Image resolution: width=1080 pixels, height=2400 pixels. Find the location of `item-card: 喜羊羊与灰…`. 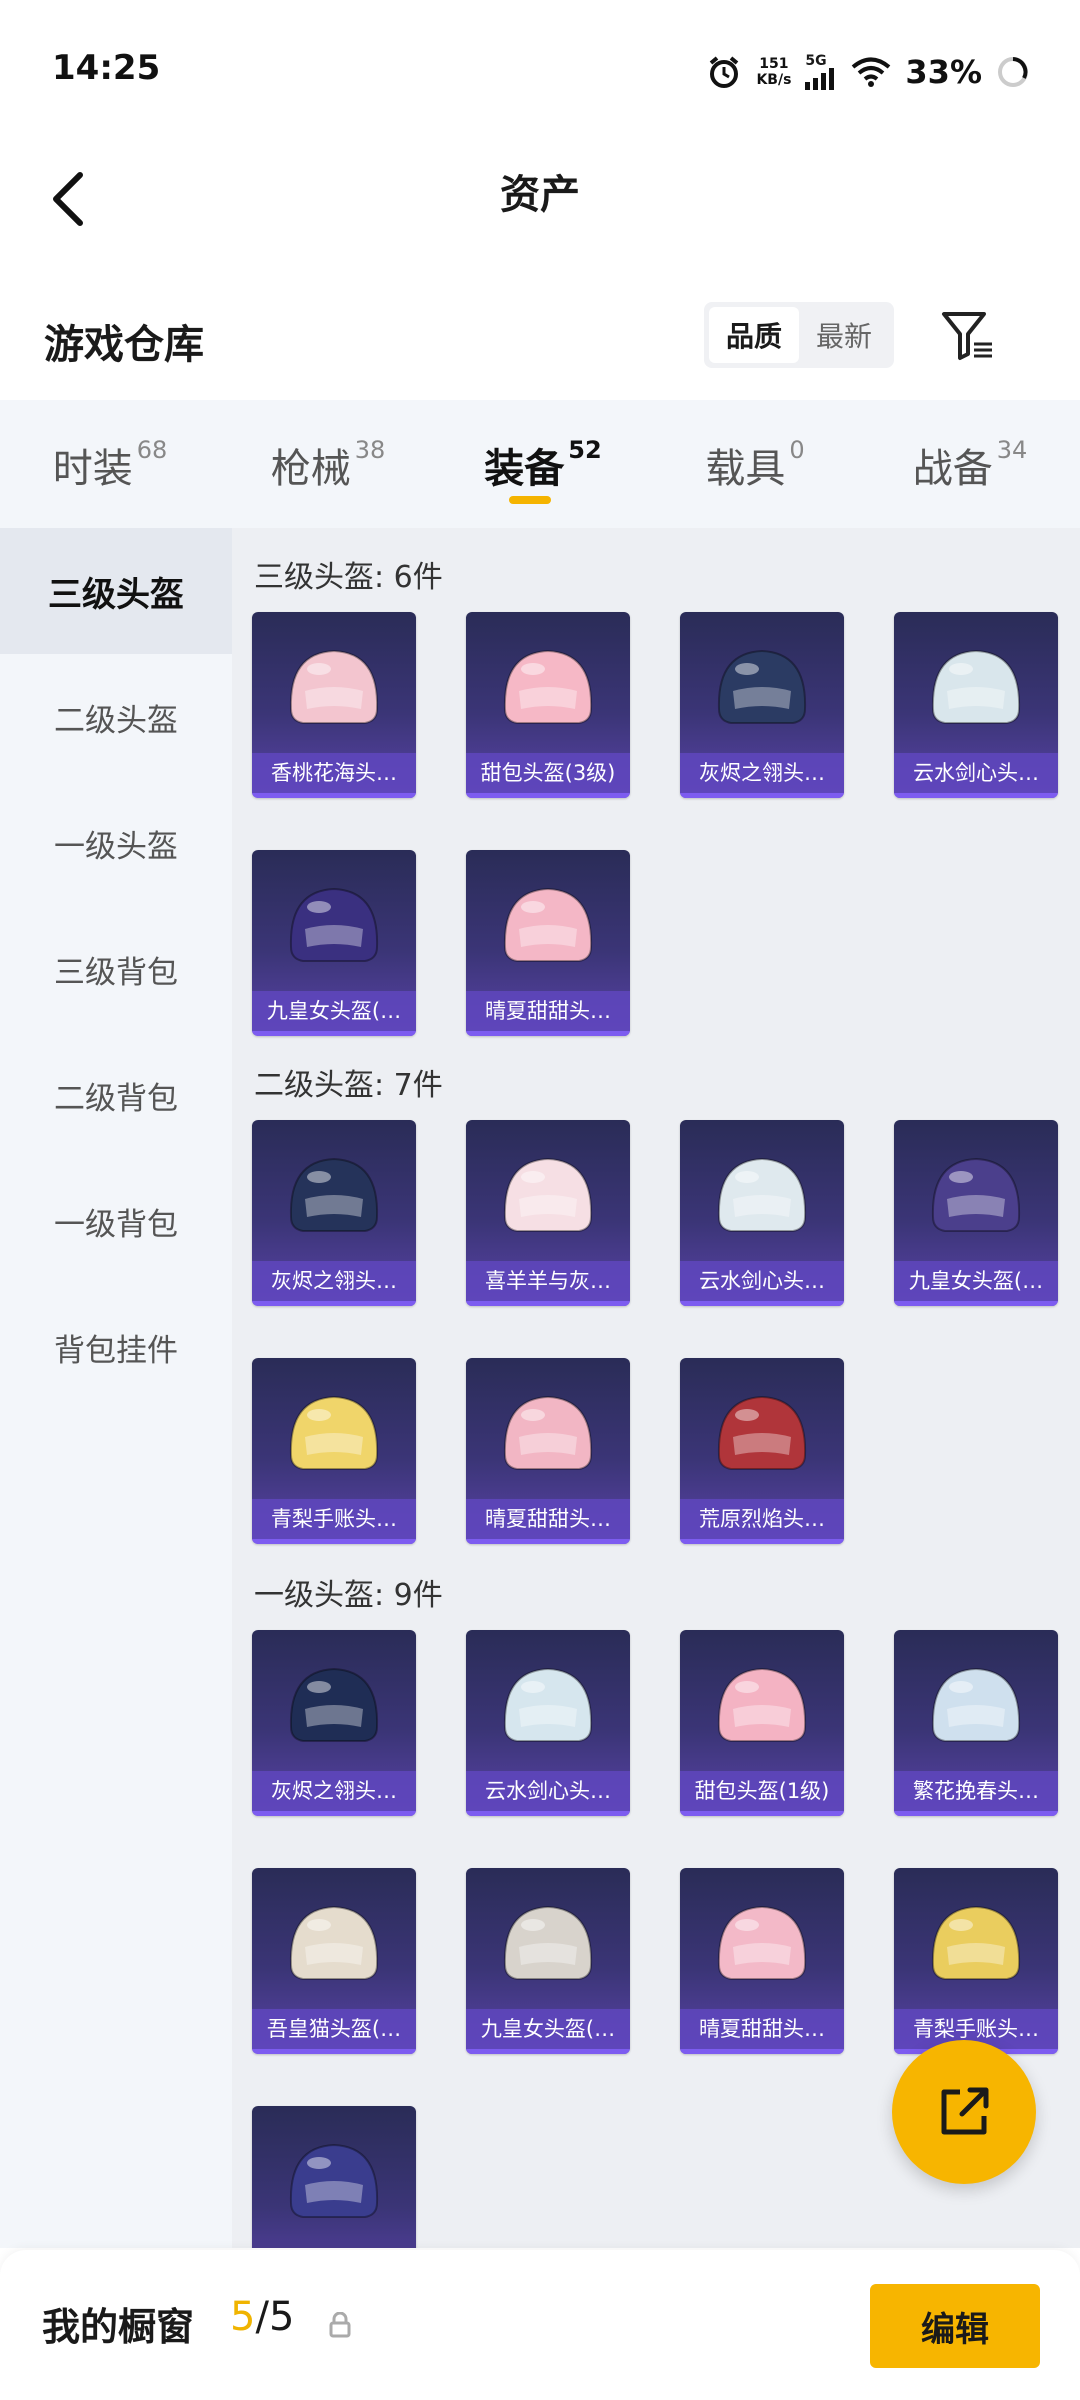

item-card: 喜羊羊与灰… is located at coordinates (548, 1213).